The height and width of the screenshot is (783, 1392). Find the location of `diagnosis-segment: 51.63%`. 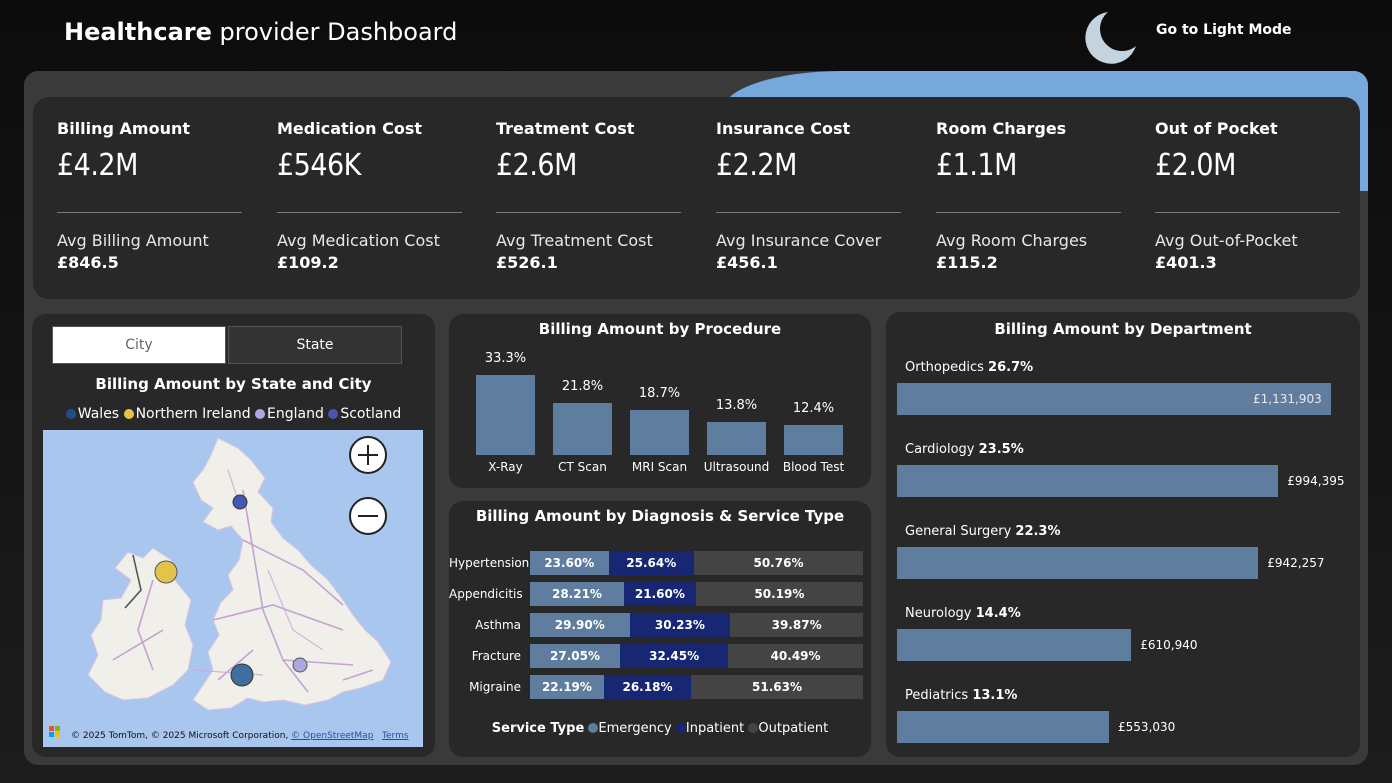

diagnosis-segment: 51.63% is located at coordinates (777, 687).